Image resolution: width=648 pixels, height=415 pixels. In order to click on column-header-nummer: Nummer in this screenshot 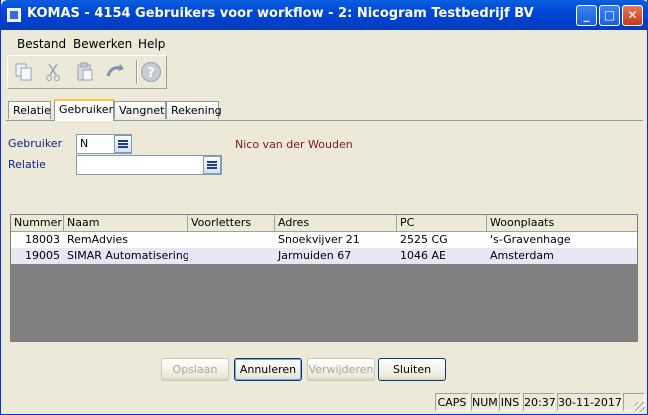, I will do `click(37, 223)`.